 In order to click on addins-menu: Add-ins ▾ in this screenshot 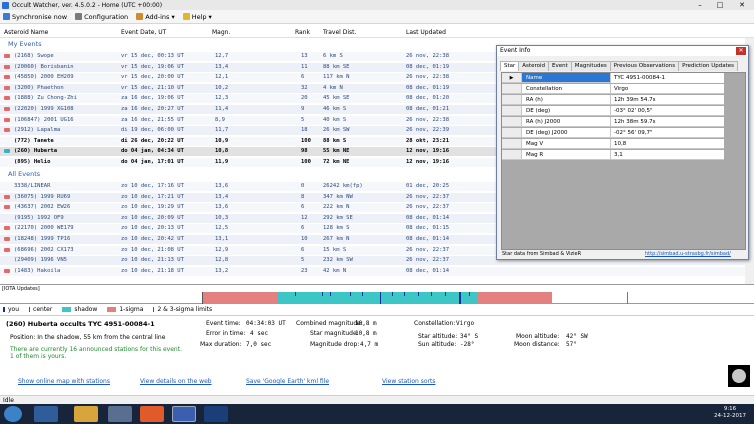, I will do `click(155, 17)`.